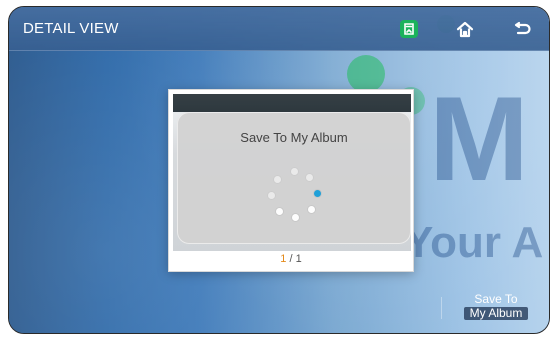 The width and height of the screenshot is (555, 337). What do you see at coordinates (496, 298) in the screenshot?
I see `save-to-my-album-line1: Save To` at bounding box center [496, 298].